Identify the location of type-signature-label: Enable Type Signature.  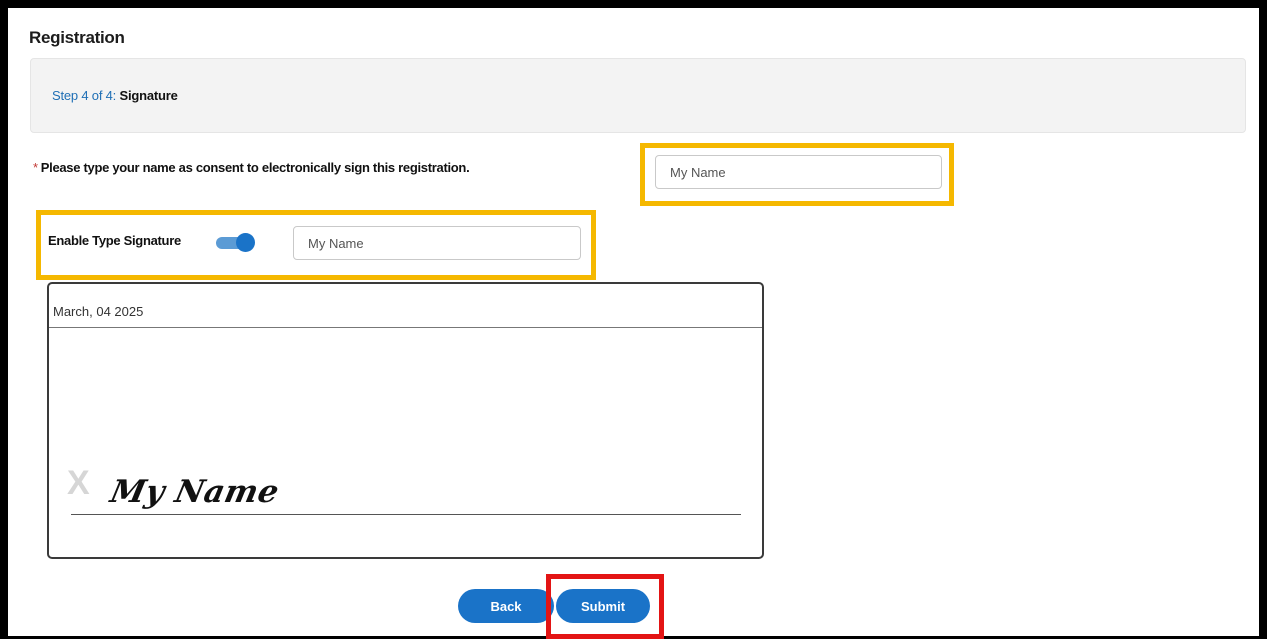
(114, 240).